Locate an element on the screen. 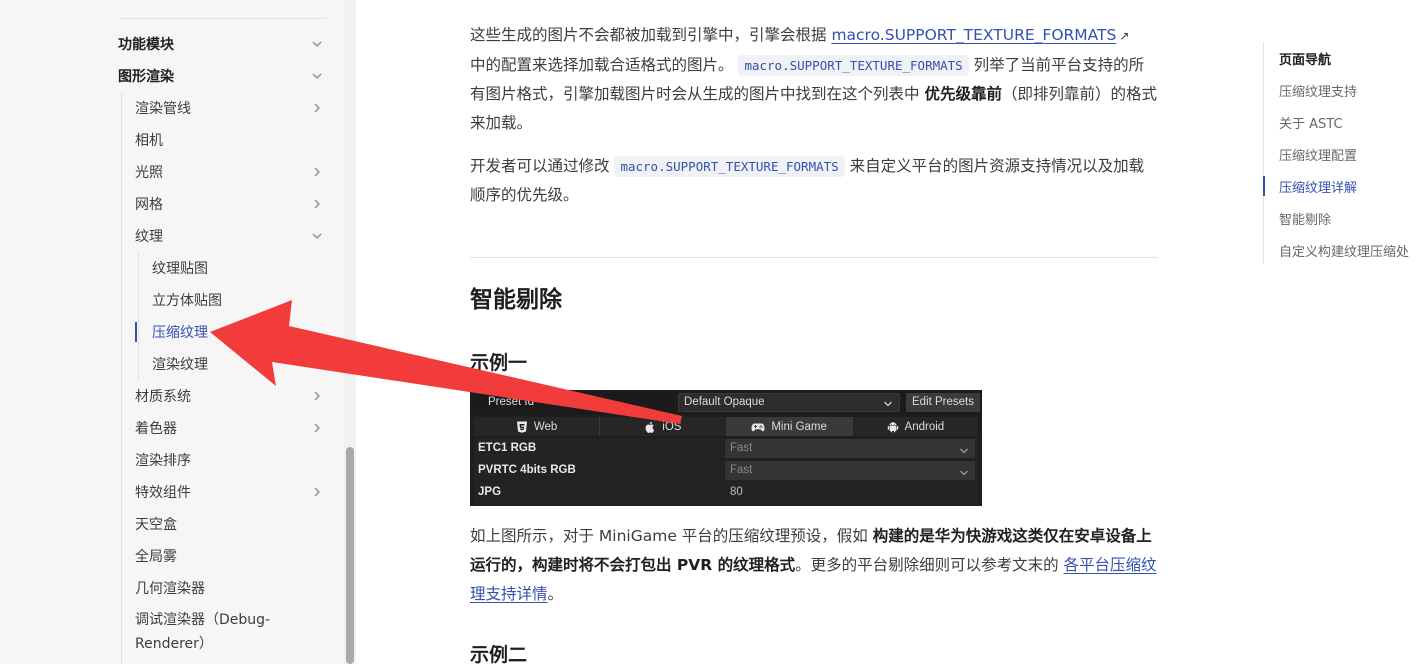 The image size is (1417, 664). text: 。更多的平台剔除细则可以参考文末的 is located at coordinates (929, 565).